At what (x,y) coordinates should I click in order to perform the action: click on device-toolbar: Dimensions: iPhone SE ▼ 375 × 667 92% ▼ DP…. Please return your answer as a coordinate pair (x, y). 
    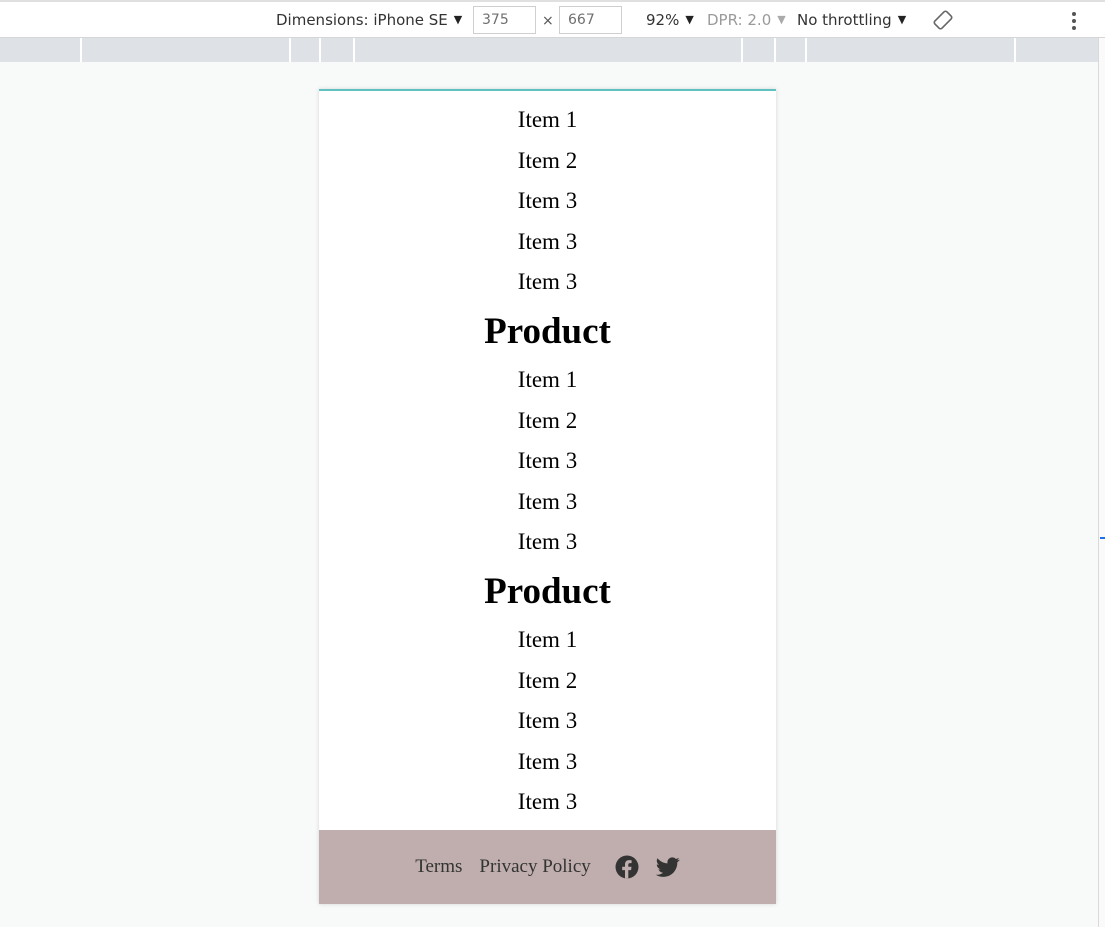
    Looking at the image, I should click on (552, 19).